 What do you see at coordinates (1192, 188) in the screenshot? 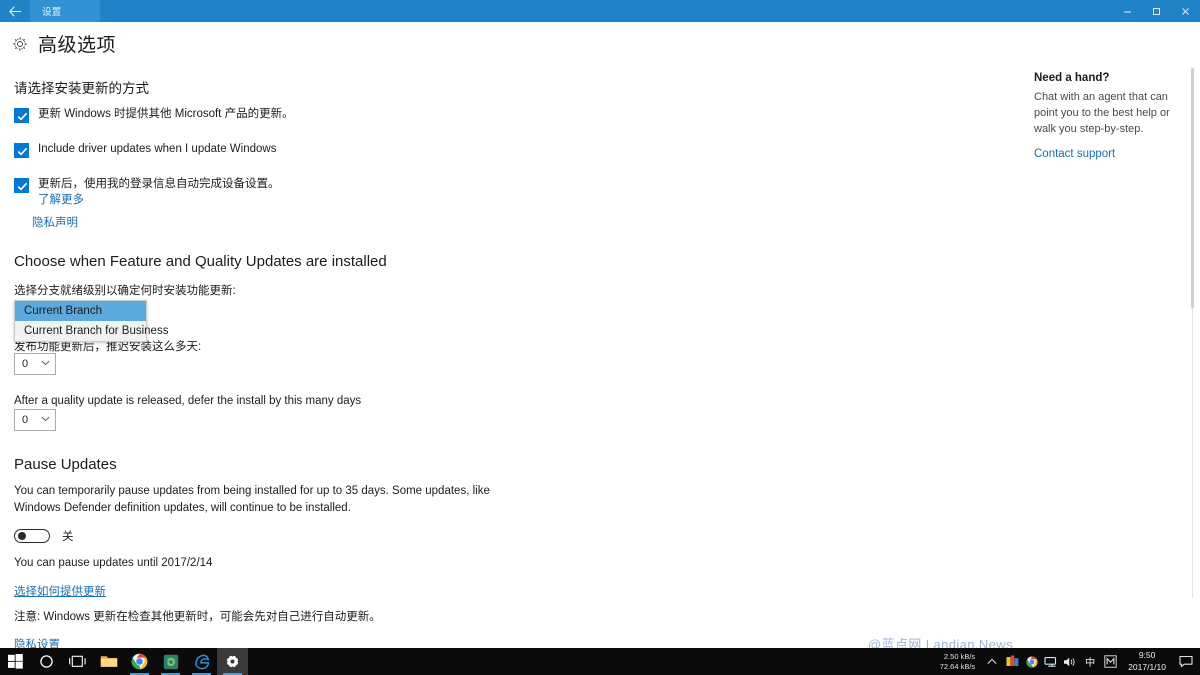
I see `scrollbar-thumb` at bounding box center [1192, 188].